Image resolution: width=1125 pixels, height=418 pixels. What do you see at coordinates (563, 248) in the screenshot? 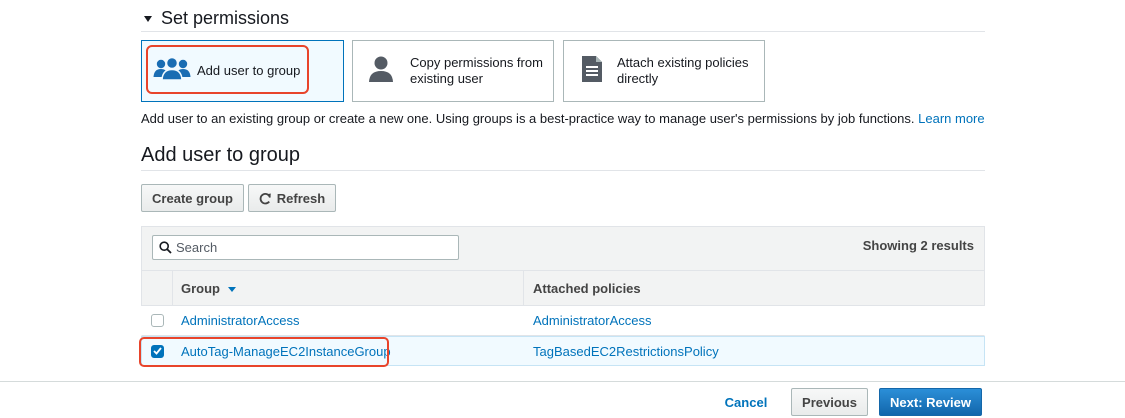
I see `table-toolbar: Showing 2 results` at bounding box center [563, 248].